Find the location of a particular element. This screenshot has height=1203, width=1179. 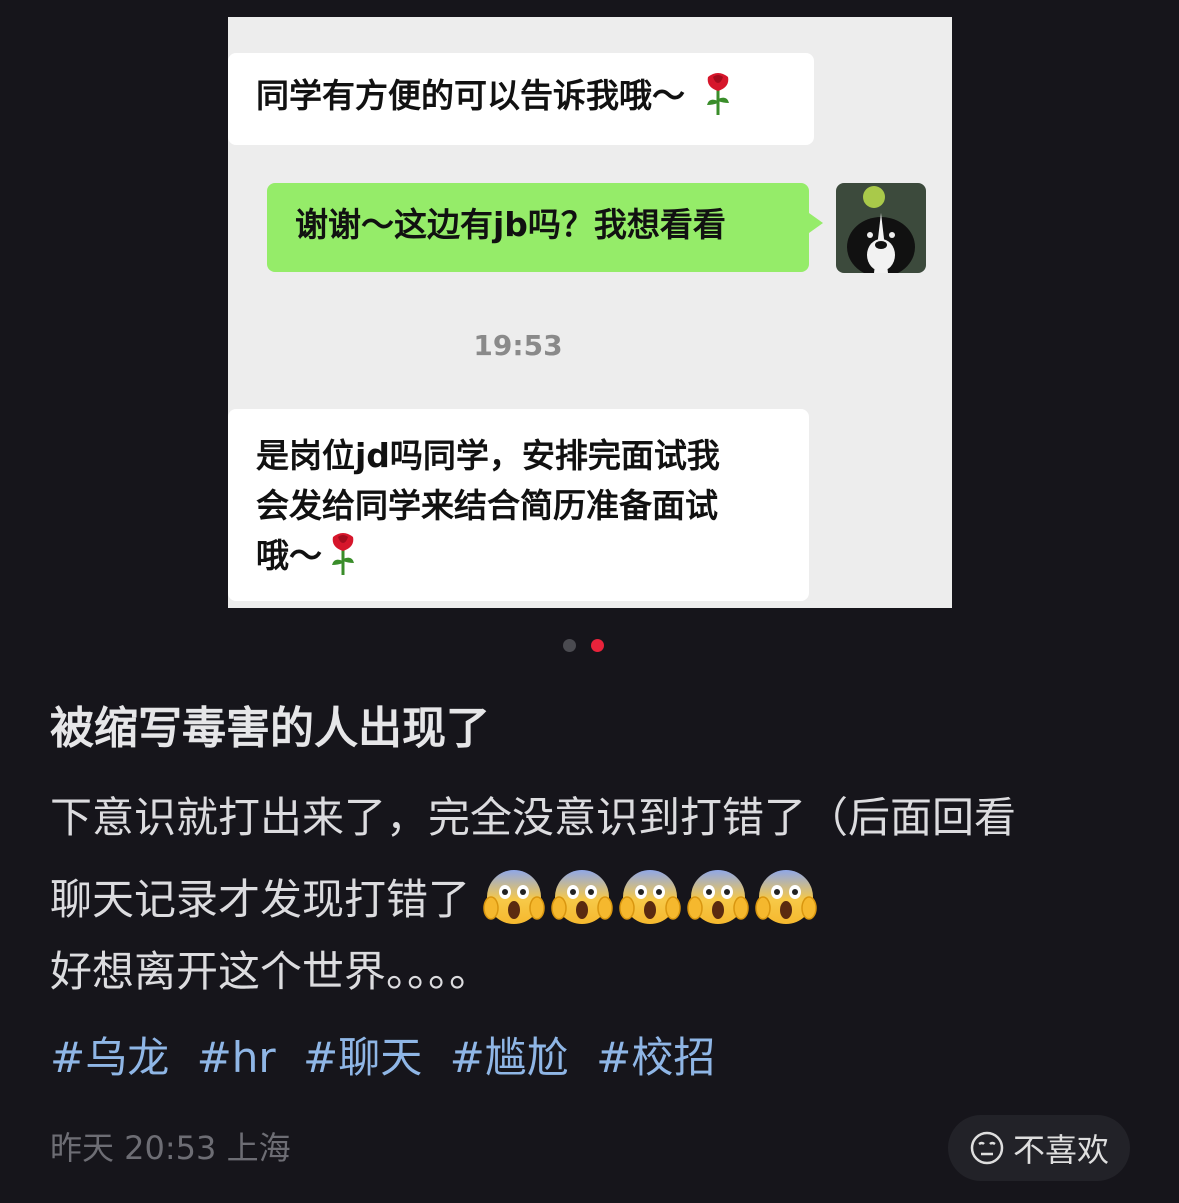

dog-avatar-icon is located at coordinates (881, 228).